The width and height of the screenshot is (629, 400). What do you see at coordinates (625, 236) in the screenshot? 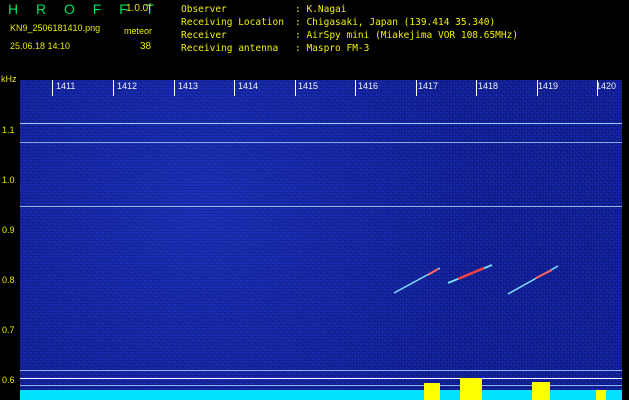
I see `right-border` at bounding box center [625, 236].